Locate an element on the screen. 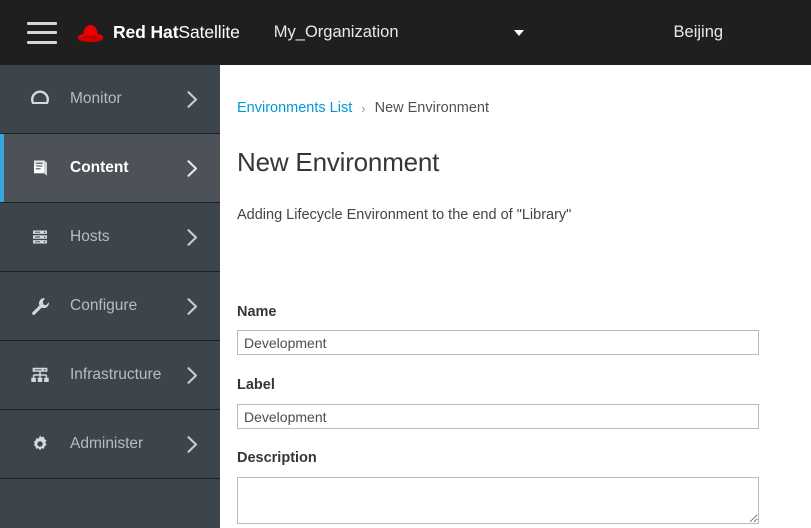  sidebar-item-administer: Administer is located at coordinates (110, 444).